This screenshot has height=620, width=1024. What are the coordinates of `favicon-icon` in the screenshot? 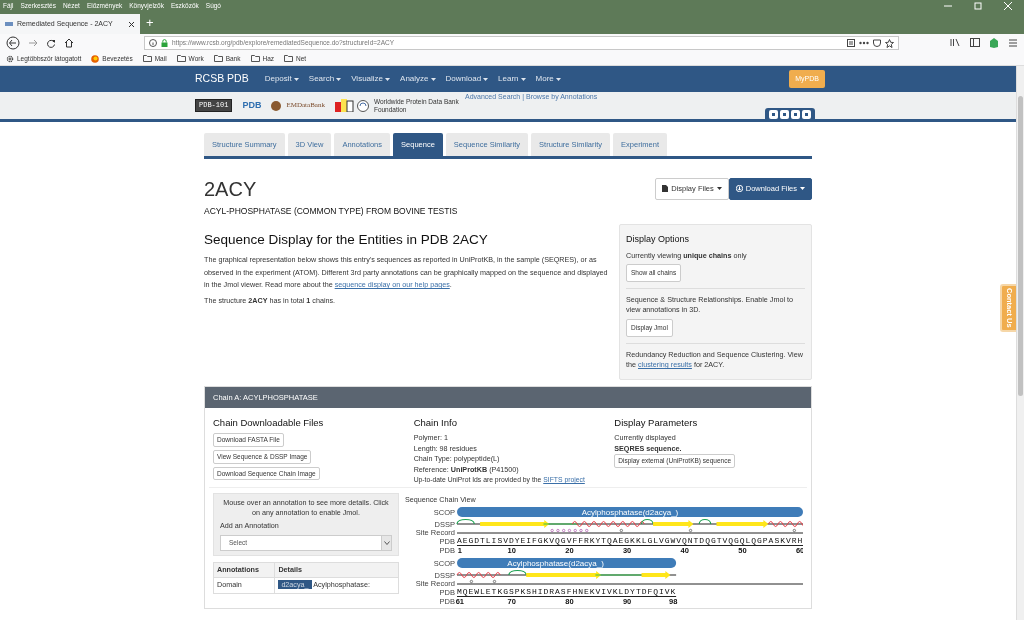 It's located at (9, 24).